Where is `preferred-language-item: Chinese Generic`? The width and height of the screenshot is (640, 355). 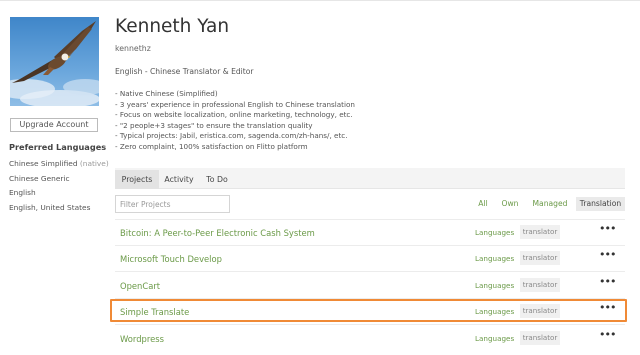 preferred-language-item: Chinese Generic is located at coordinates (59, 181).